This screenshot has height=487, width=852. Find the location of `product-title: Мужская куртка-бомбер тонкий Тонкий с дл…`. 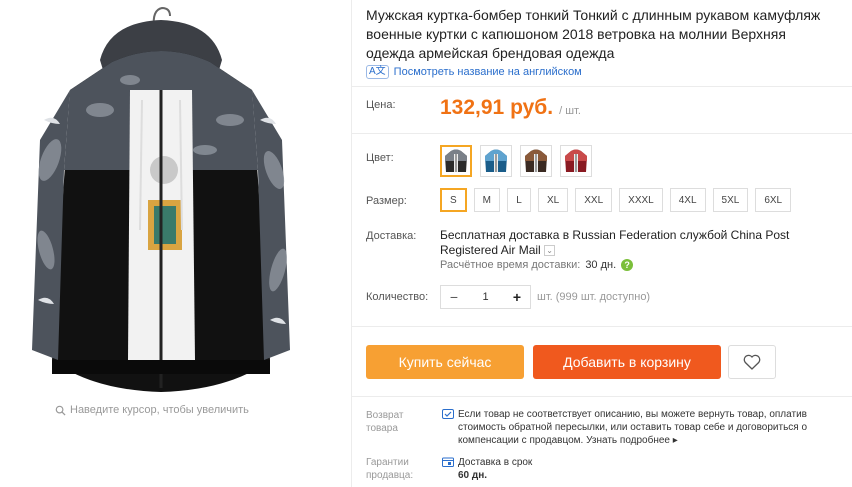

product-title: Мужская куртка-бомбер тонкий Тонкий с дл… is located at coordinates (593, 34).